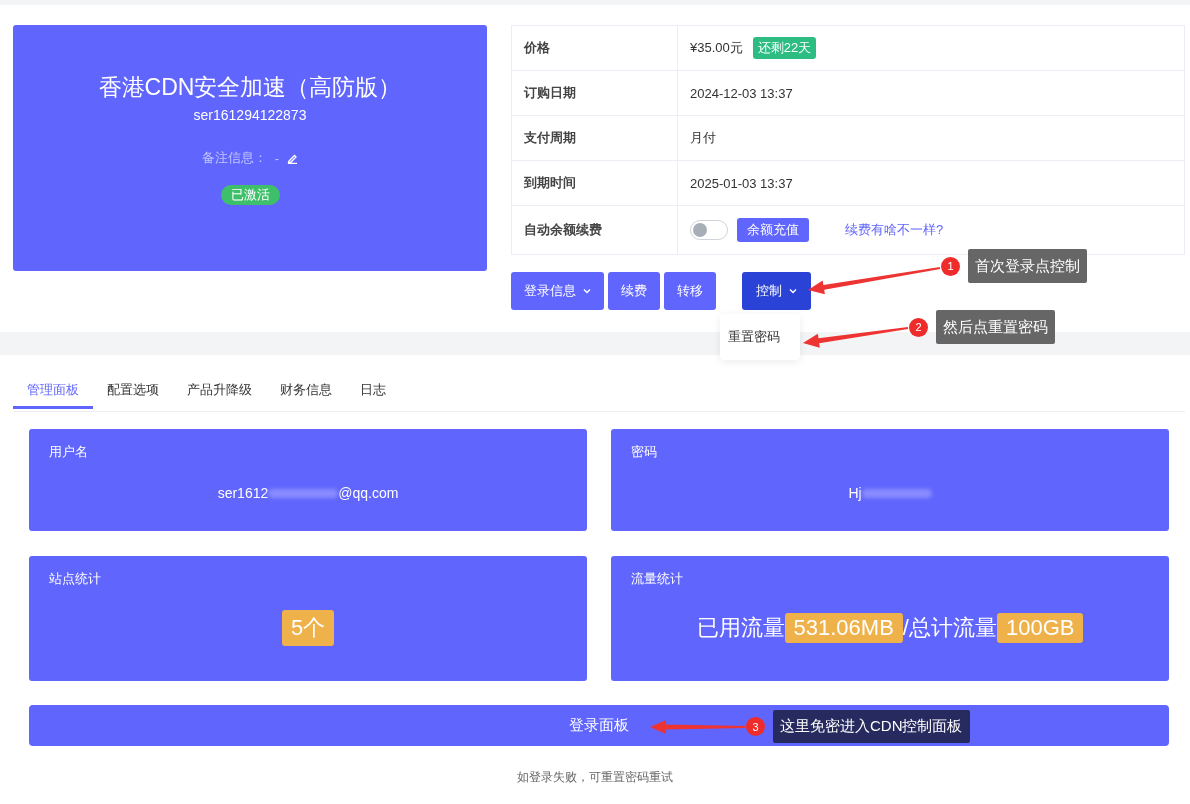 The width and height of the screenshot is (1190, 804). I want to click on card-title: 用户名, so click(69, 452).